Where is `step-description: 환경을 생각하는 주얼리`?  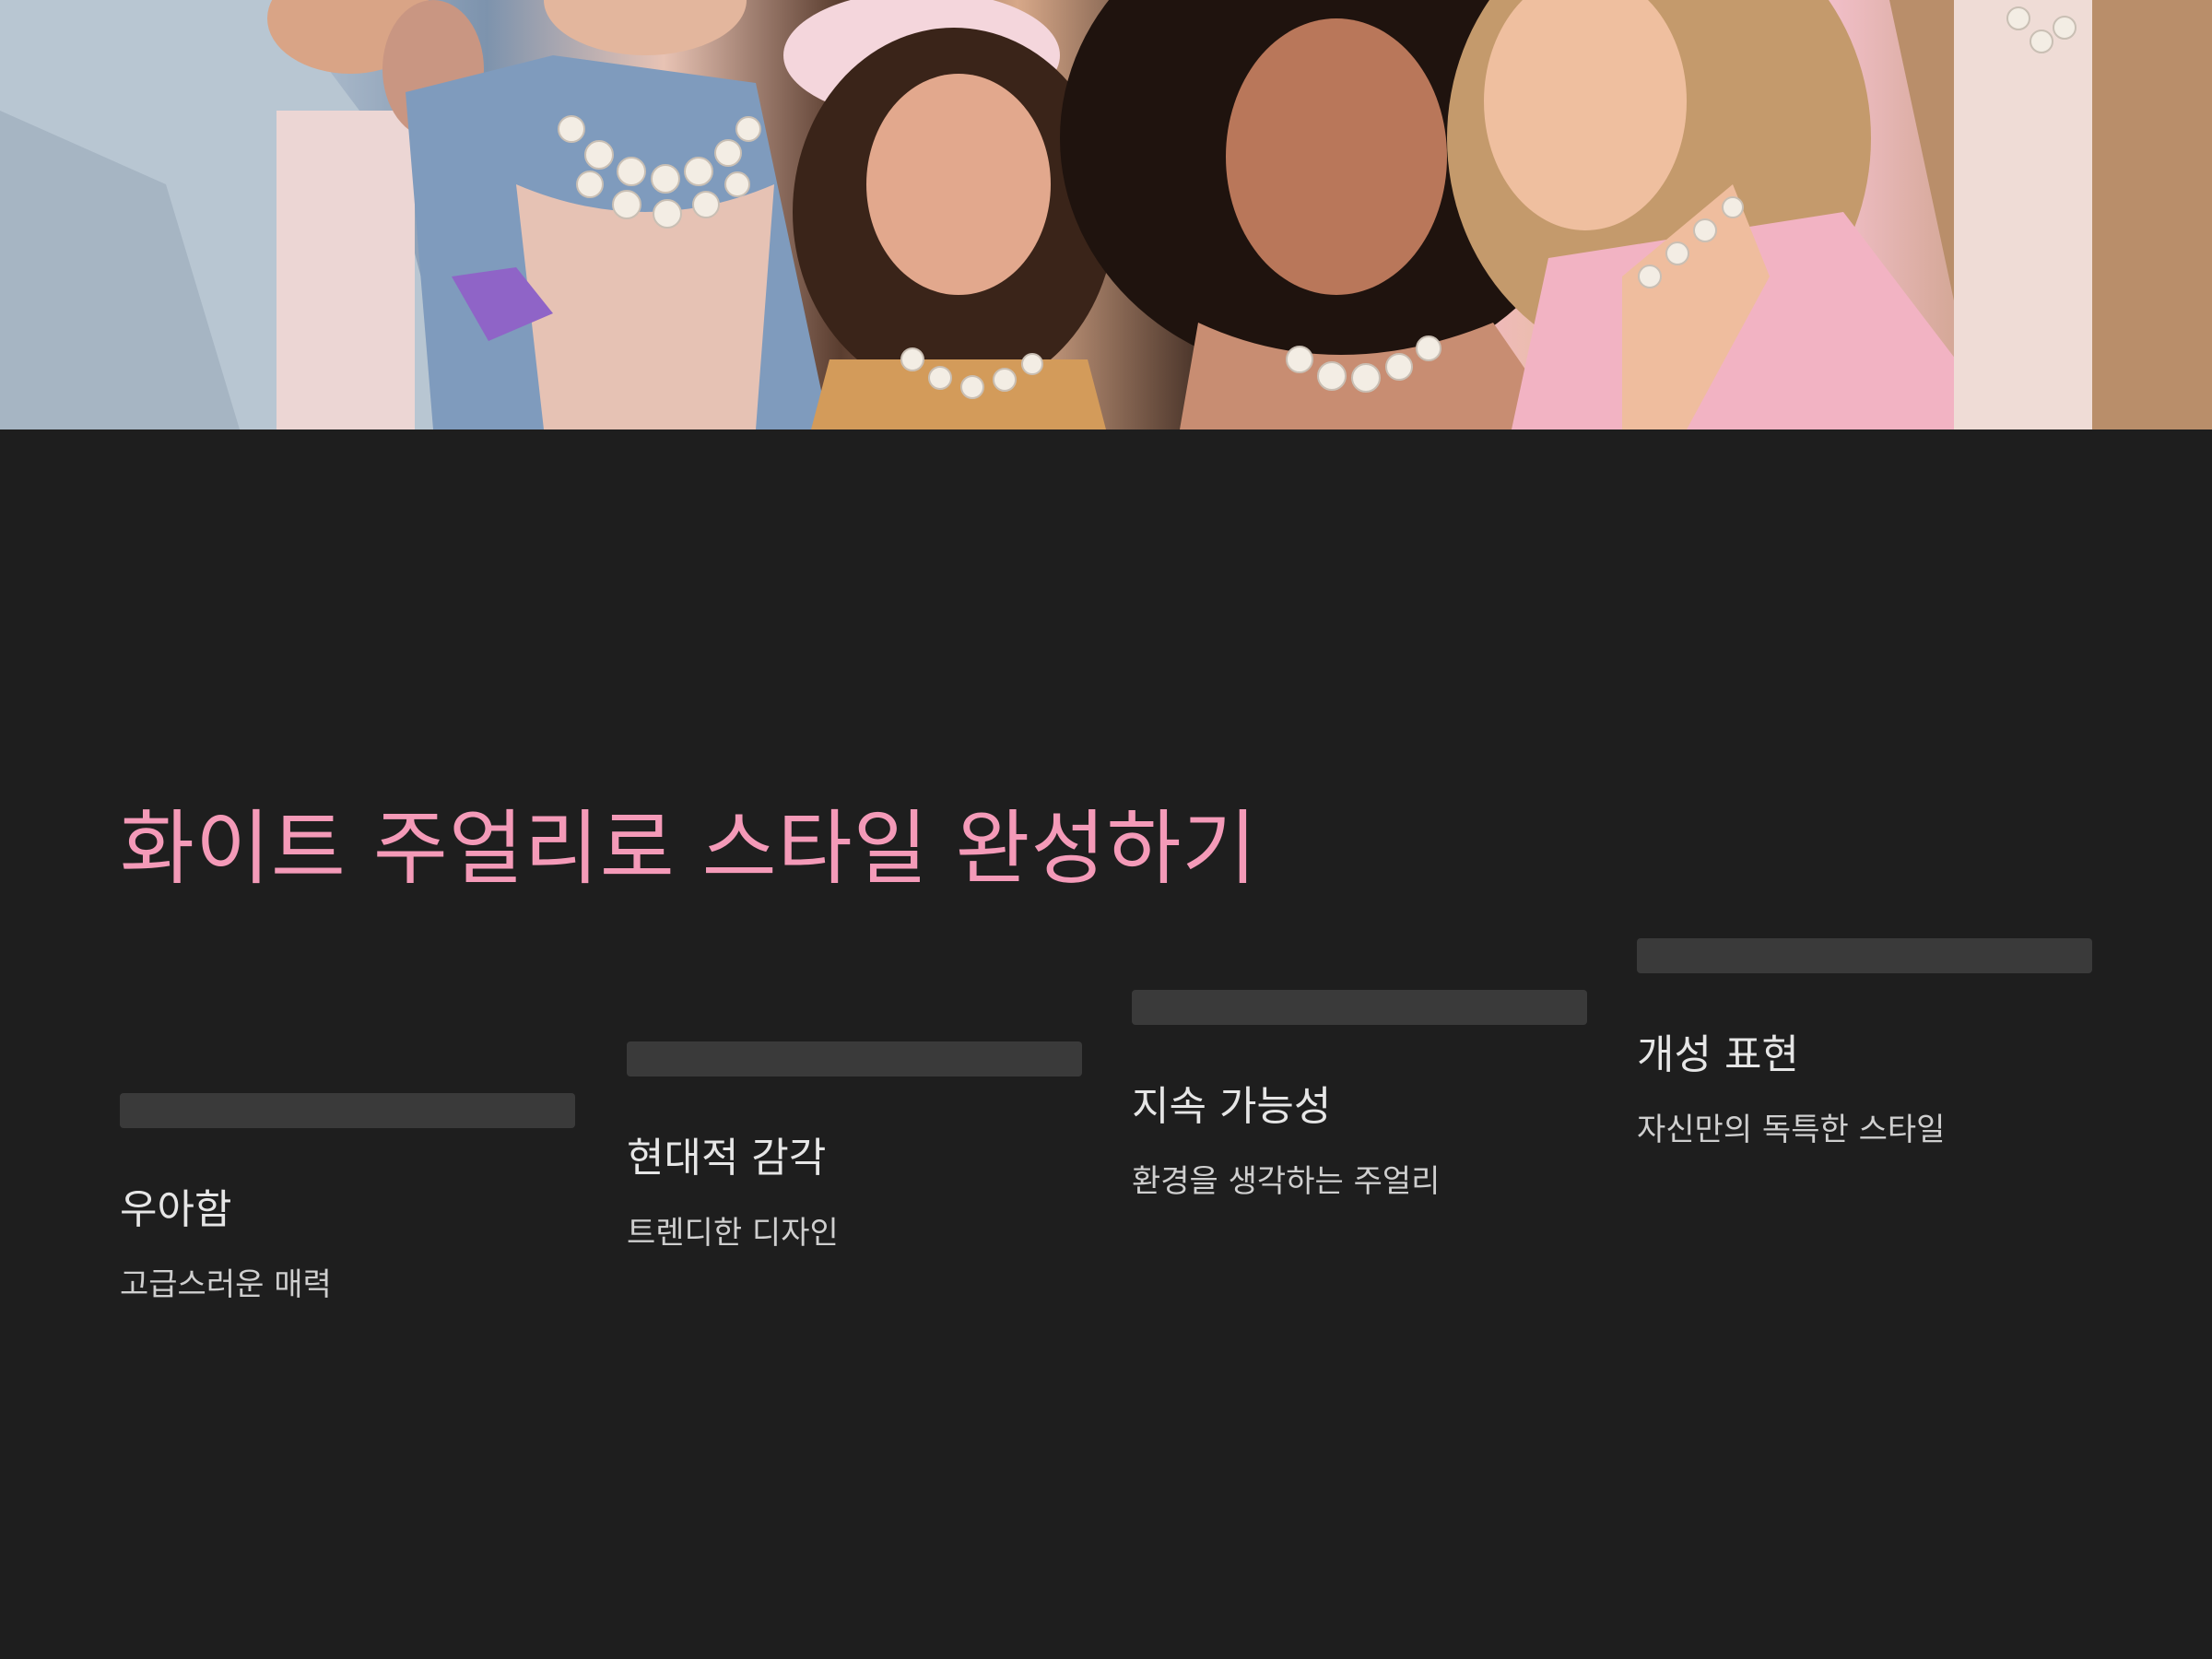
step-description: 환경을 생각하는 주얼리 is located at coordinates (1286, 1181).